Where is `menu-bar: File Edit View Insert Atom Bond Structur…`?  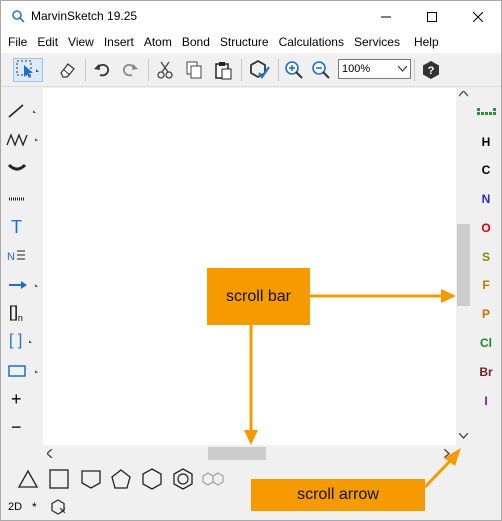
menu-bar: File Edit View Insert Atom Bond Structur… is located at coordinates (251, 42).